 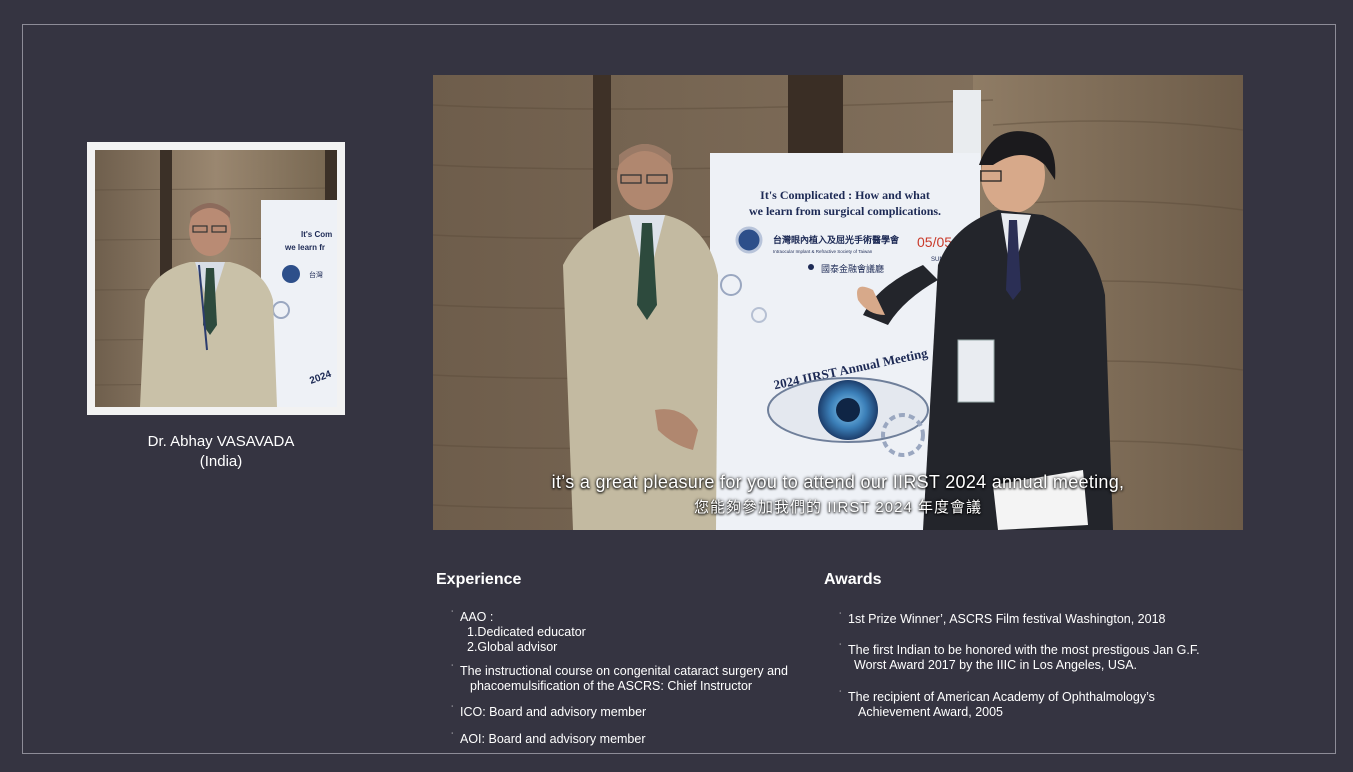 I want to click on speaker-thumbnail: It's Com we learn fr 台灣 2024, so click(x=216, y=278).